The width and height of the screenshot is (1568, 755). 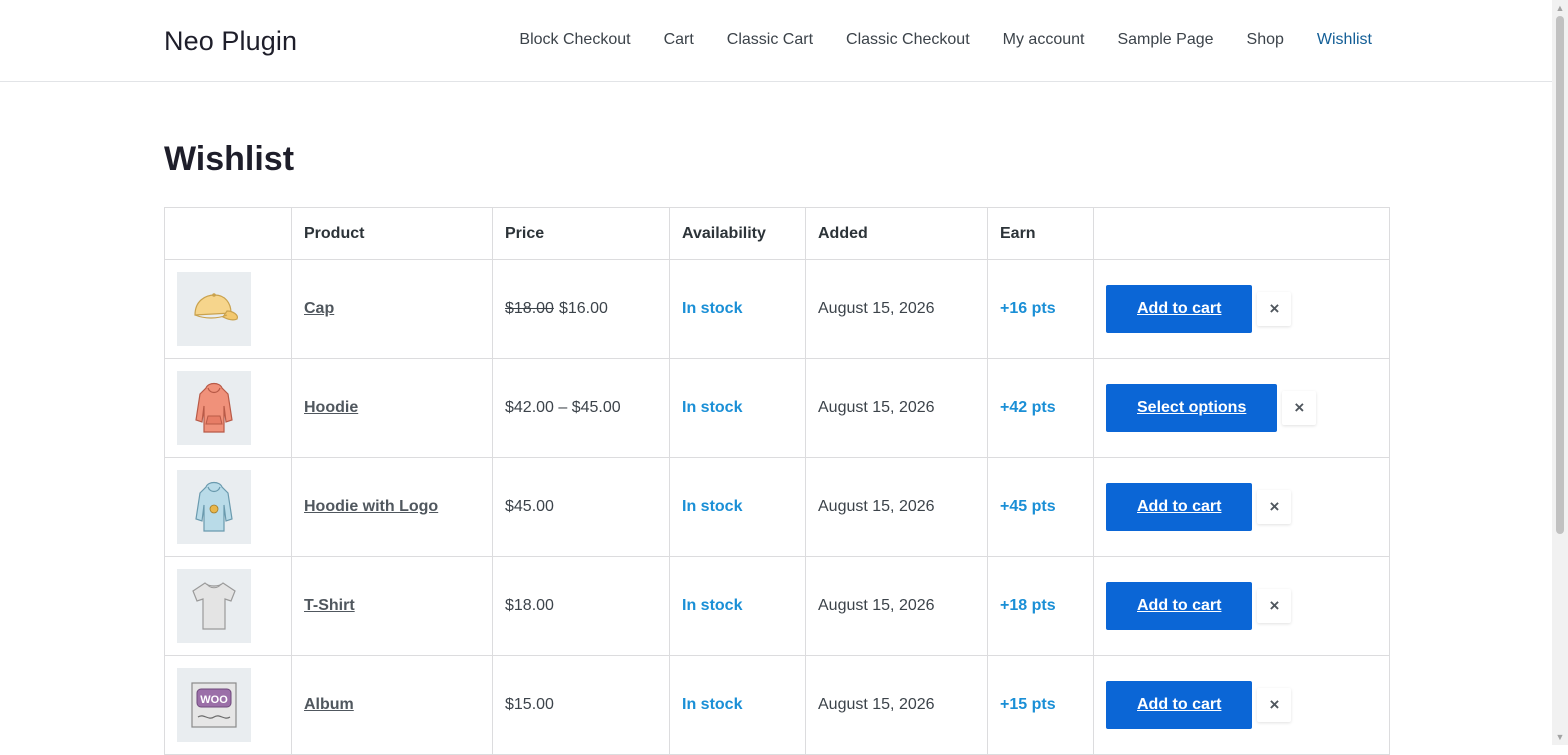 What do you see at coordinates (1028, 704) in the screenshot?
I see `earn-points: +15 pts` at bounding box center [1028, 704].